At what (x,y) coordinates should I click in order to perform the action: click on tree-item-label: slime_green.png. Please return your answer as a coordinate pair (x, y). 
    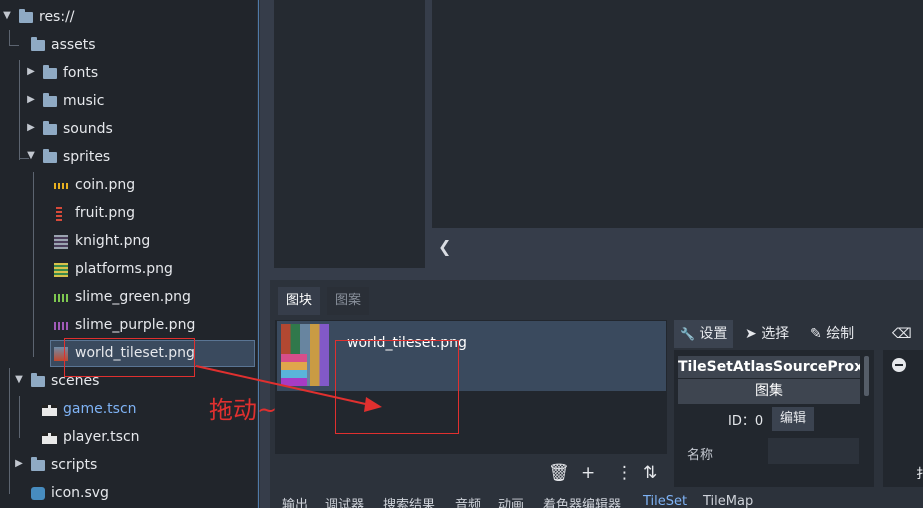
    Looking at the image, I should click on (133, 297).